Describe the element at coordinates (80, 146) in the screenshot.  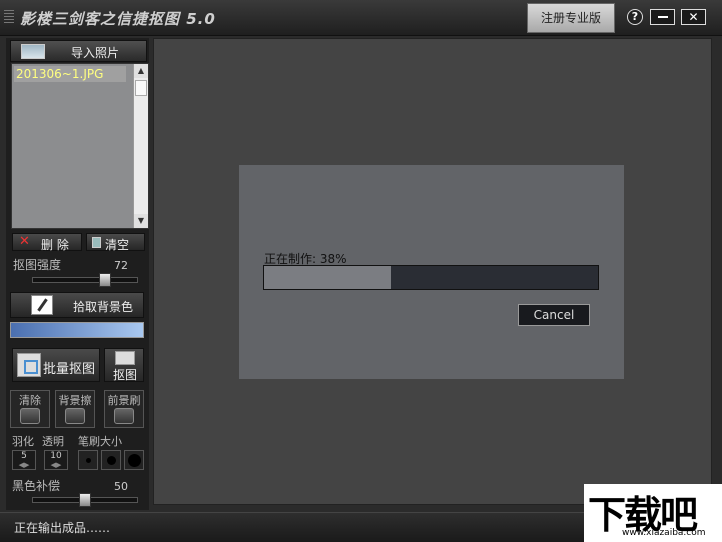
I see `file-list: 201306~1.JPG ▲ ▼` at that location.